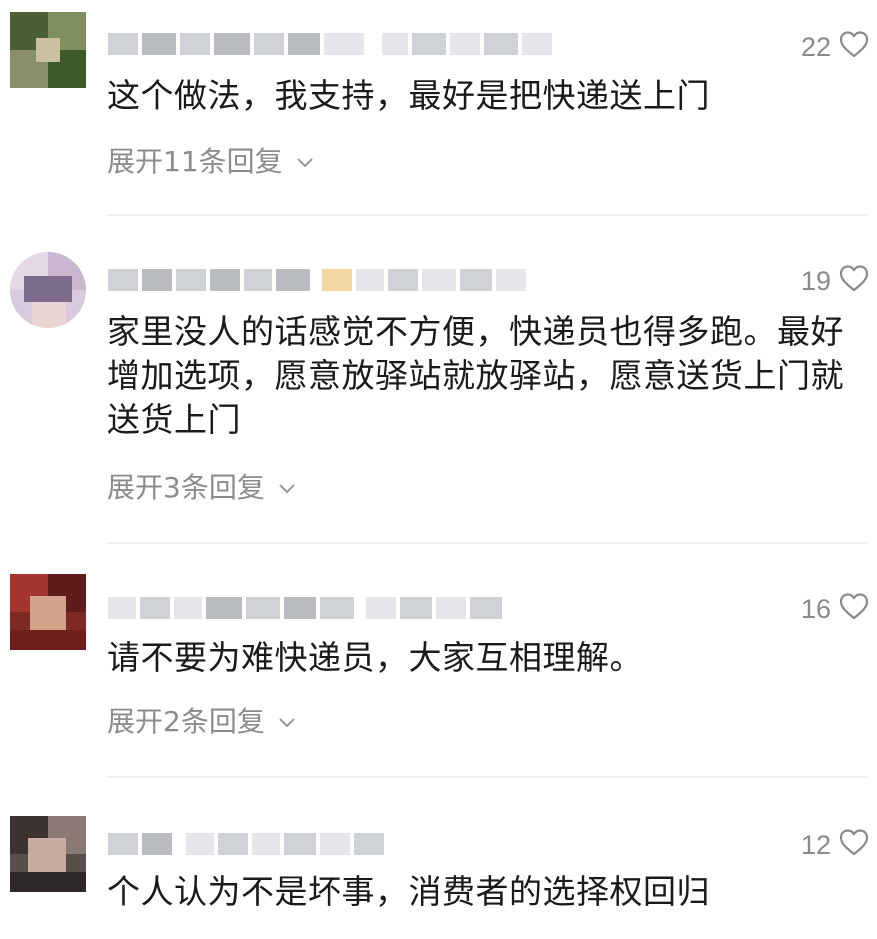  I want to click on expand-replies-button: 展开3条回复, so click(202, 486).